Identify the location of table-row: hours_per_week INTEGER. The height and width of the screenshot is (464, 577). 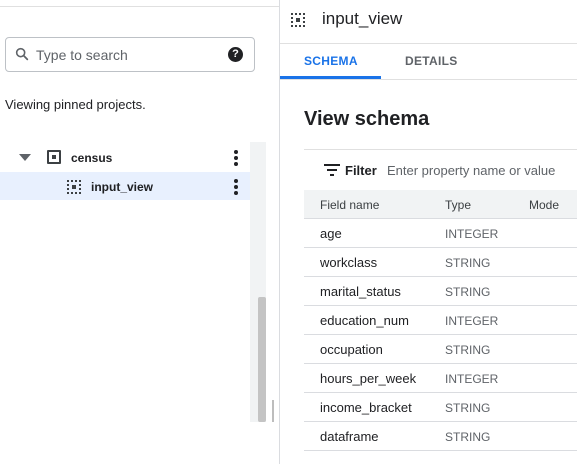
(440, 378).